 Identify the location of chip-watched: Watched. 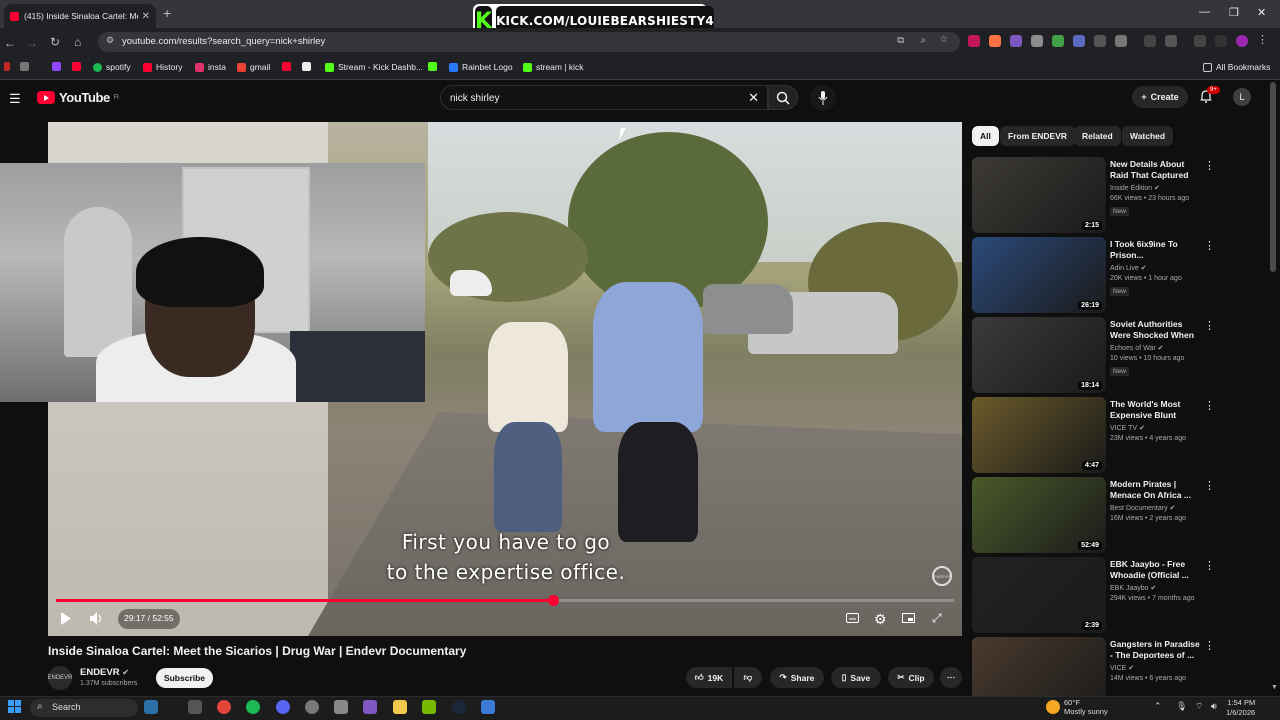
(1148, 136).